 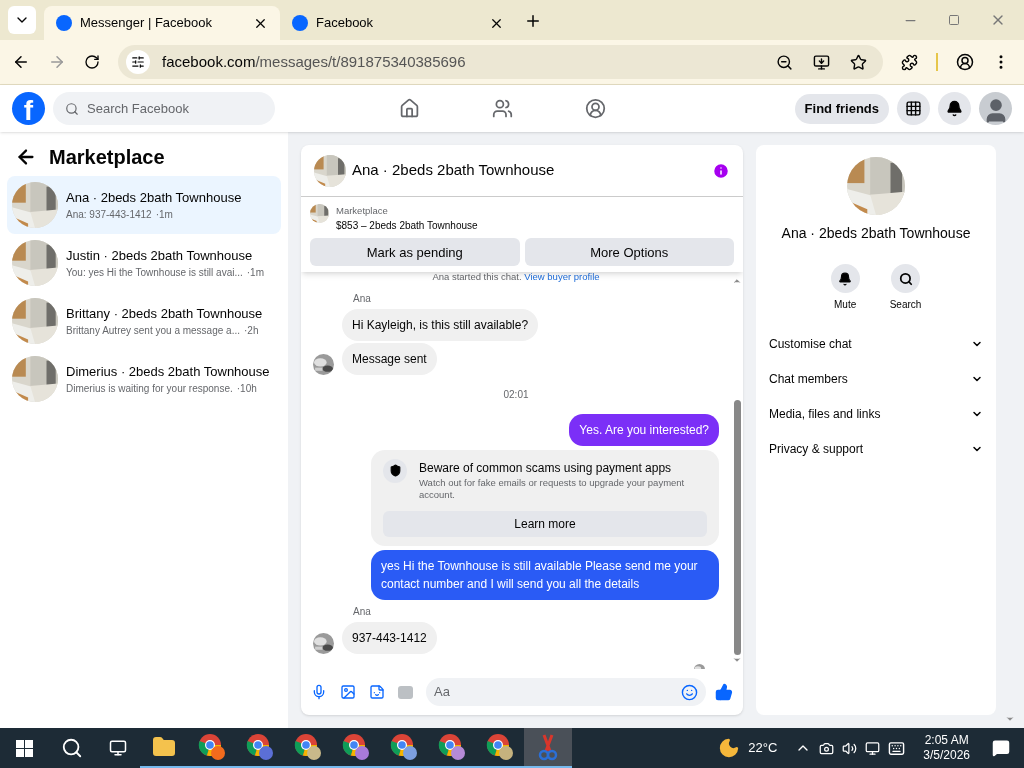 I want to click on conversation-item: Justin · 2beds 2bath Townhouse You: yes Hi the Townhouse is still avai... ·1m, so click(x=144, y=263).